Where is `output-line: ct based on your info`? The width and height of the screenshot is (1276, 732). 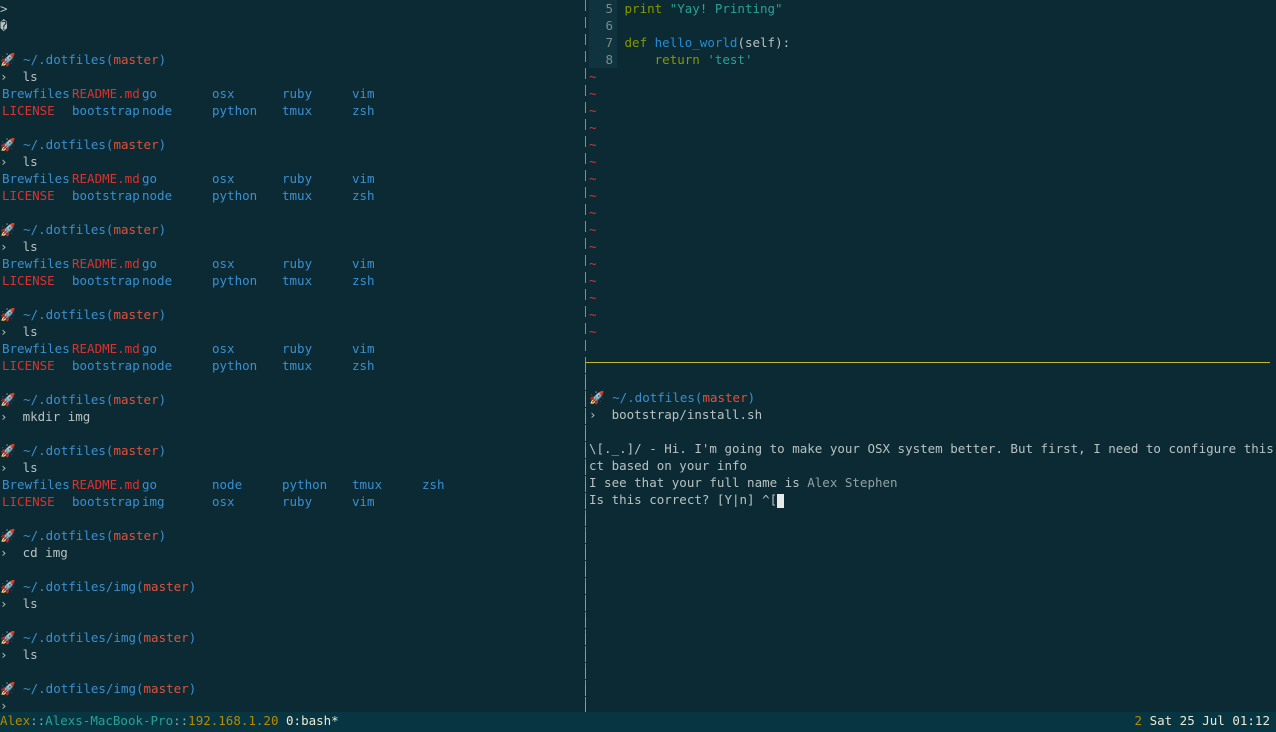
output-line: ct based on your info is located at coordinates (668, 465).